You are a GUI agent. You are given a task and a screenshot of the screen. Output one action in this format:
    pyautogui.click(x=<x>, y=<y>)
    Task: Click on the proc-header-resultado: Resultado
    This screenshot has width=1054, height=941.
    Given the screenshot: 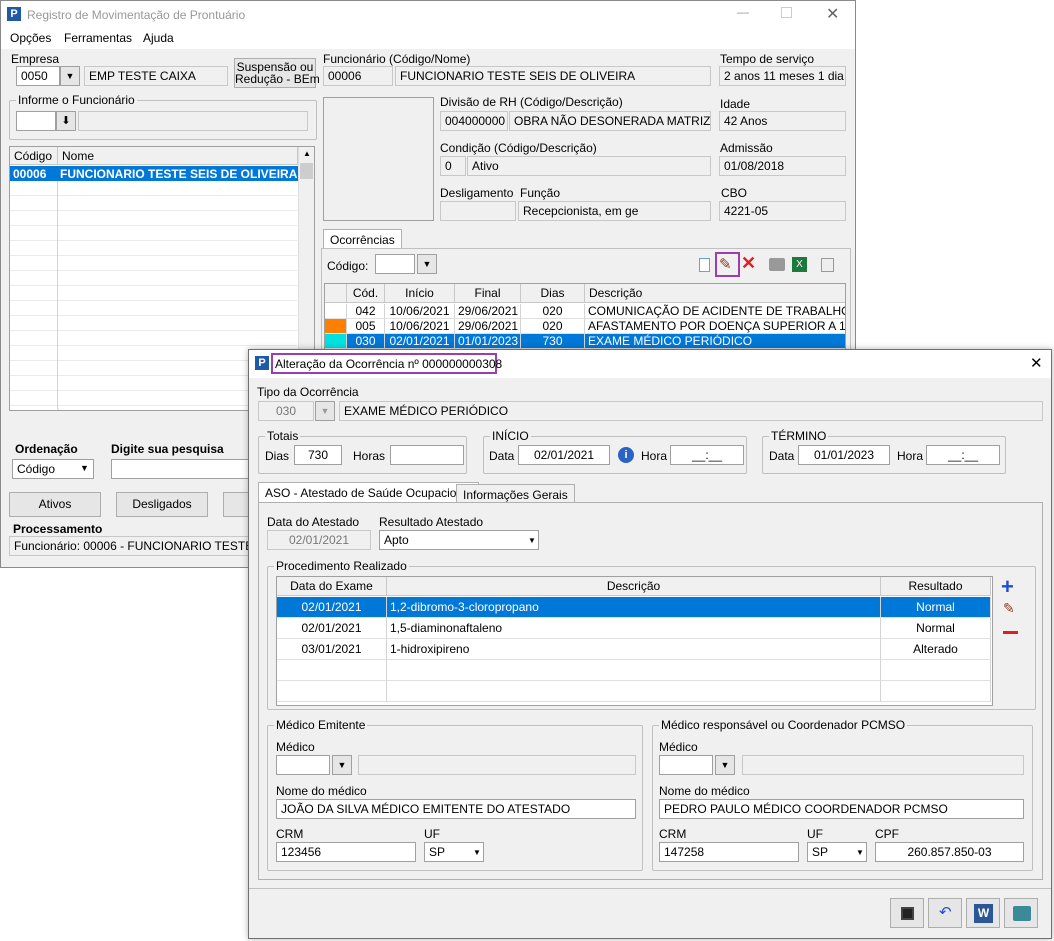 What is the action you would take?
    pyautogui.click(x=936, y=586)
    